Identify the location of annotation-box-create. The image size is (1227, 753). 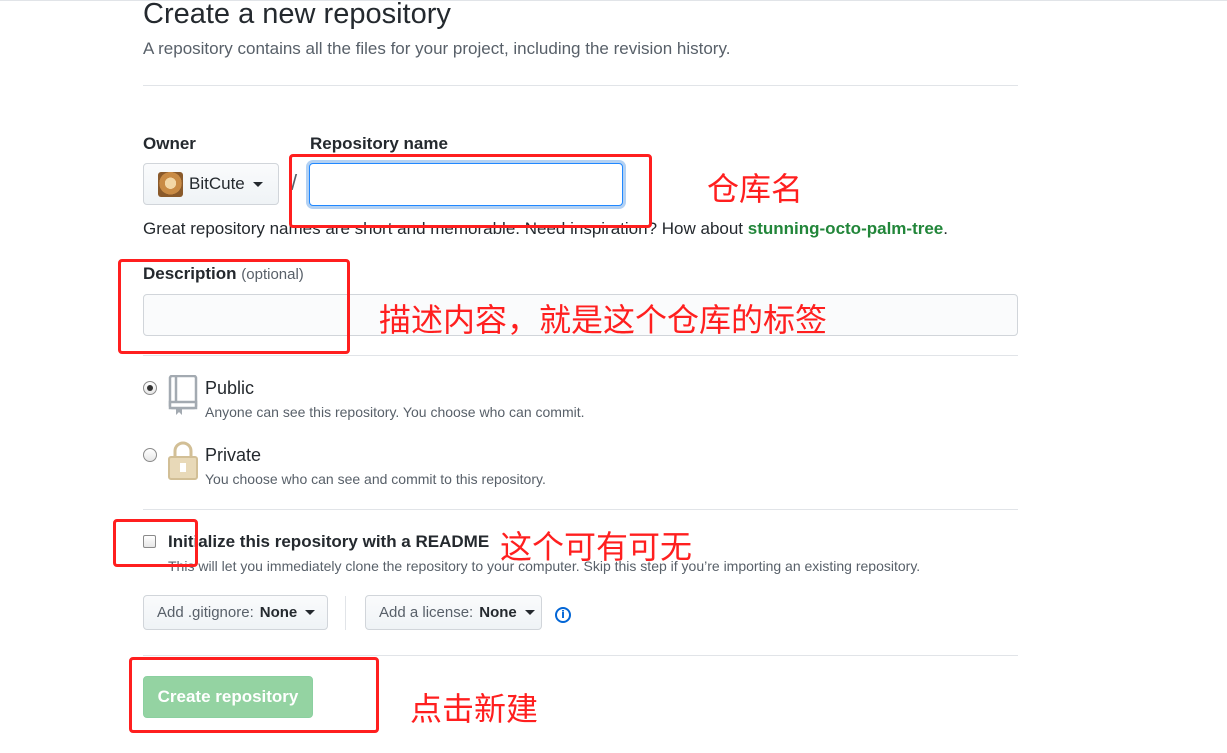
(254, 695).